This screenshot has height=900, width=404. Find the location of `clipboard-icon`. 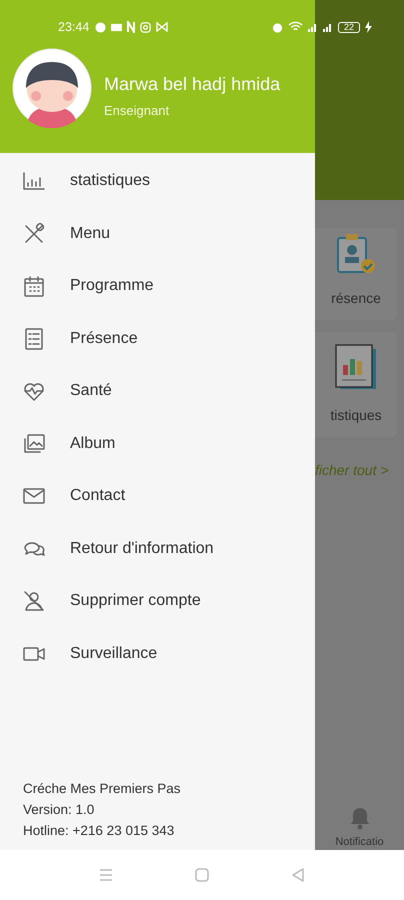

clipboard-icon is located at coordinates (356, 254).